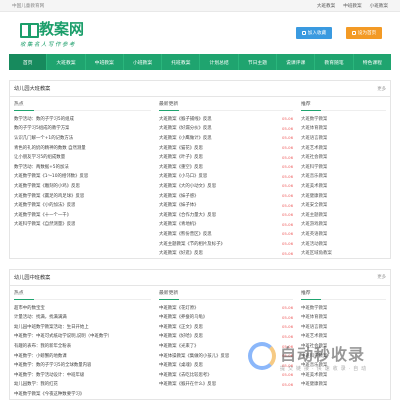 The image size is (400, 400). Describe the element at coordinates (343, 356) in the screenshot. I see `list-item: 中班科学教案` at that location.